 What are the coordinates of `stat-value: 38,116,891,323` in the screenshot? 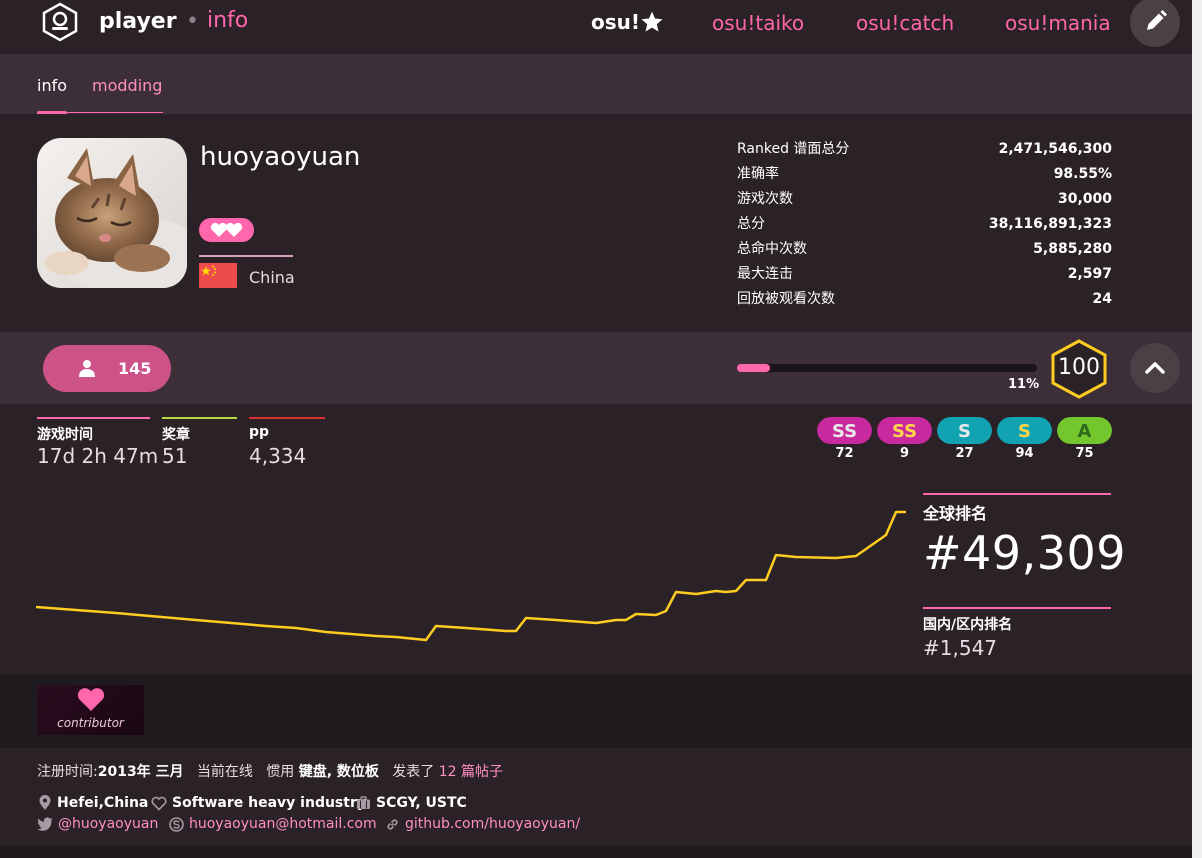 It's located at (1050, 224).